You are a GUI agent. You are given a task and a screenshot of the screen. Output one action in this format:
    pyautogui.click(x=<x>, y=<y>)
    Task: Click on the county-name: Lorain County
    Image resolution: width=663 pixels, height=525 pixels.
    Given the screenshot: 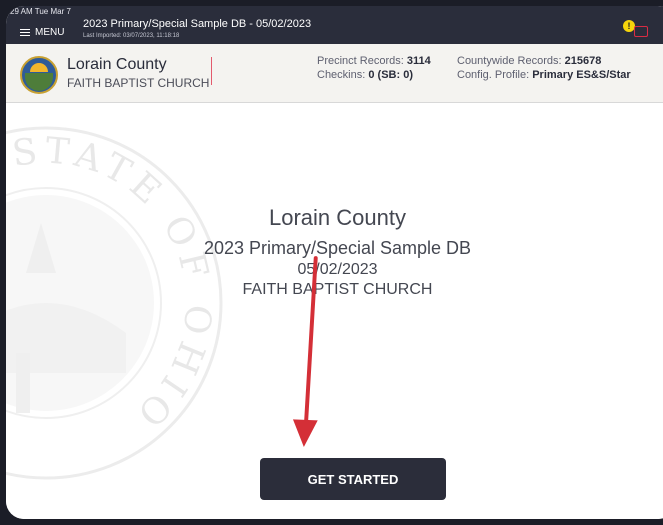 What is the action you would take?
    pyautogui.click(x=117, y=64)
    